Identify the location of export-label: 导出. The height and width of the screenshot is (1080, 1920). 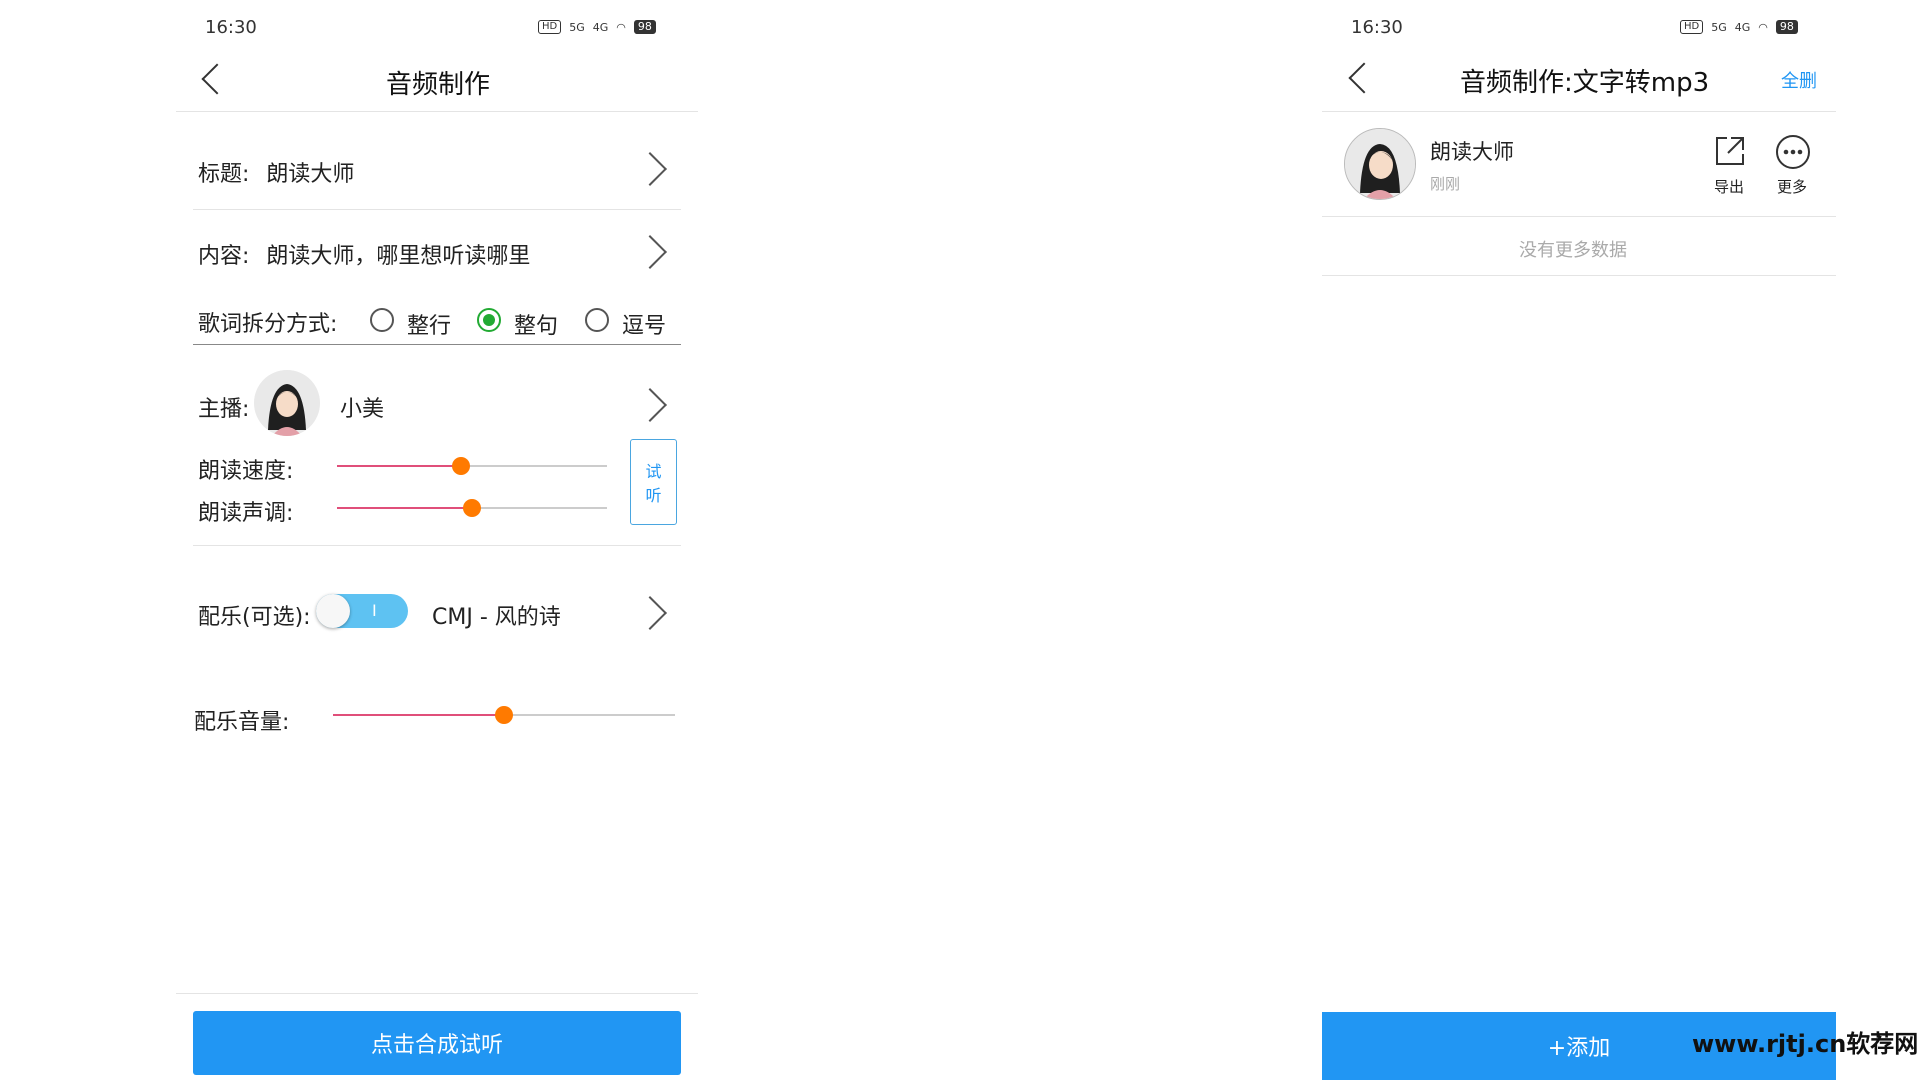
(1729, 187).